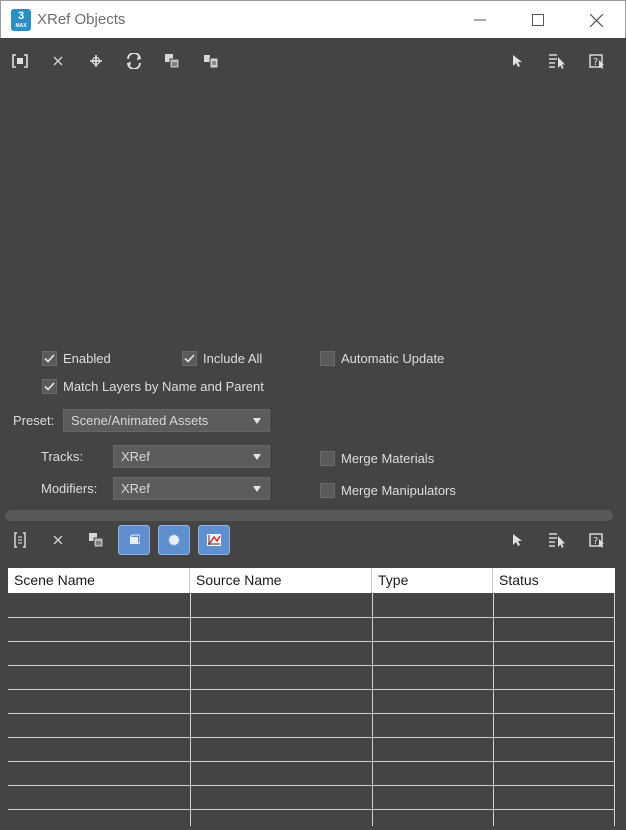 The image size is (626, 830). I want to click on remove-object-button, so click(58, 540).